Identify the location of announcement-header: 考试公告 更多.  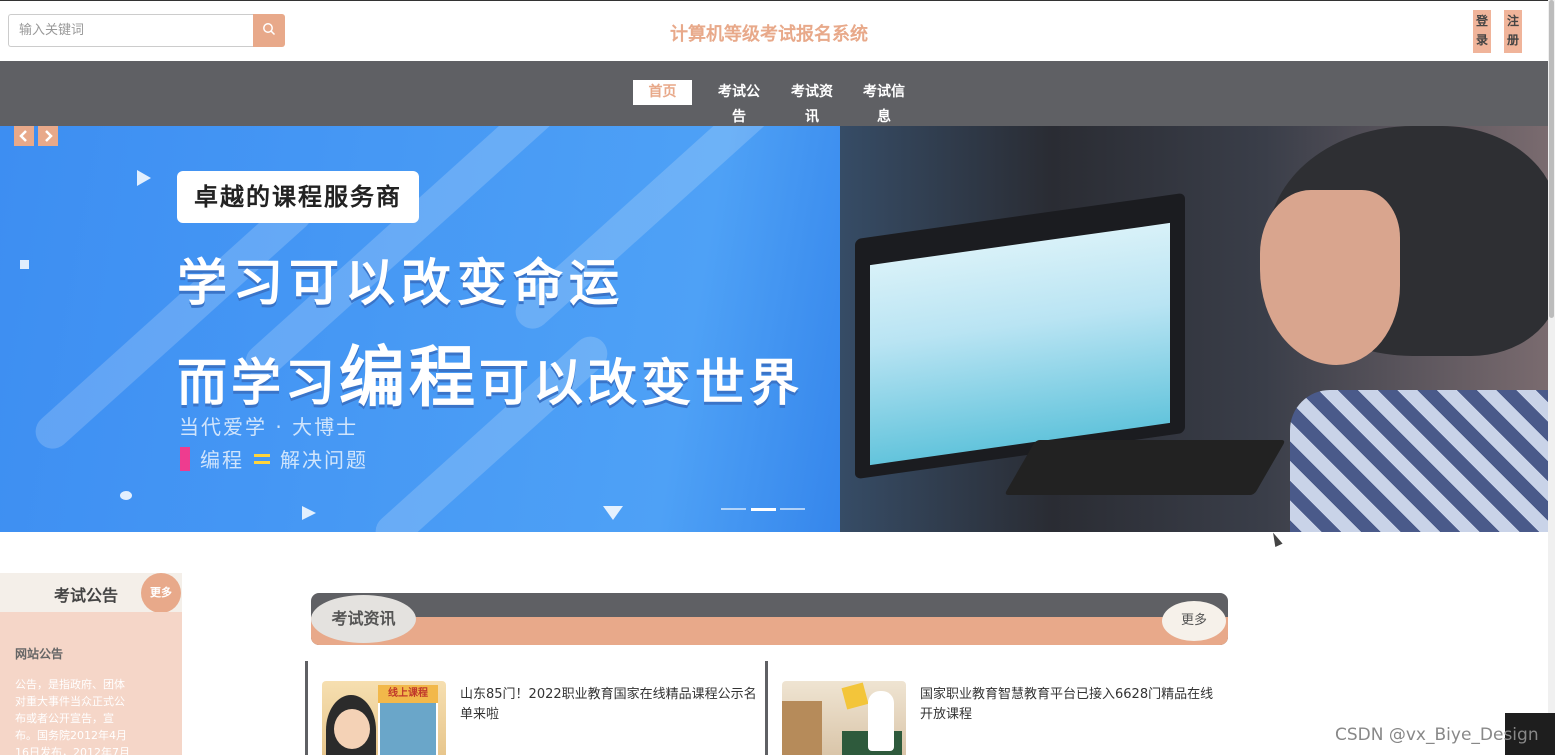
(91, 593).